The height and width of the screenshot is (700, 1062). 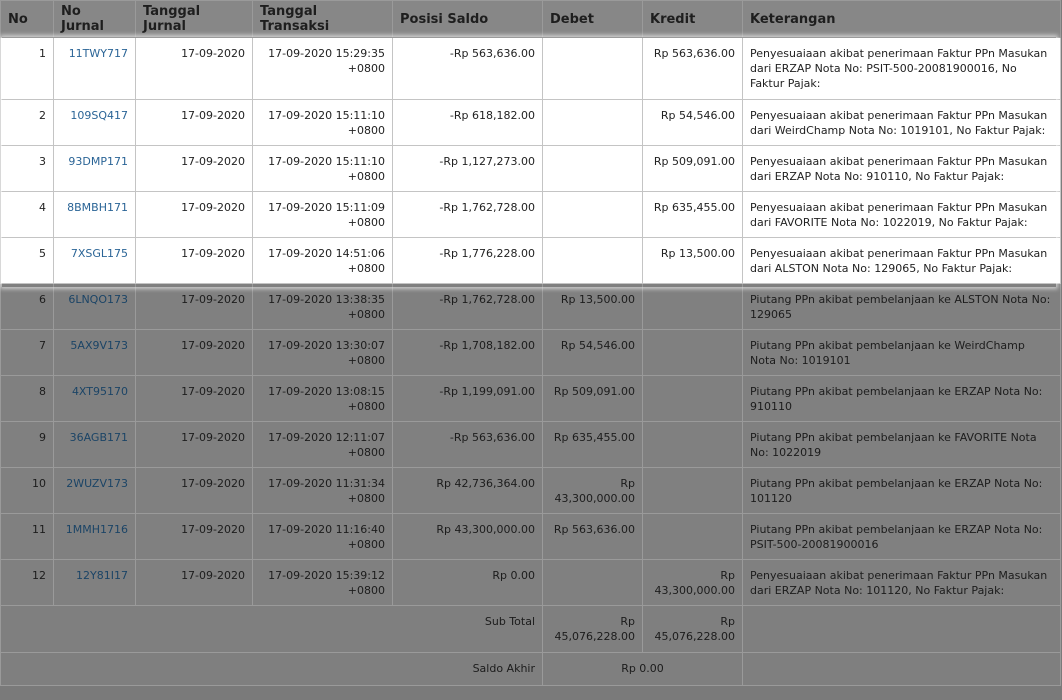 I want to click on cell-no-jurnal: 109SQ417, so click(x=94, y=122).